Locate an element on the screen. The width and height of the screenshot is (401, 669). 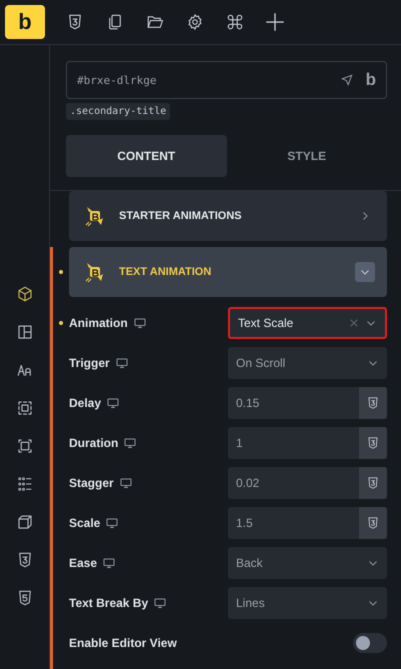
settings-icon is located at coordinates (195, 22).